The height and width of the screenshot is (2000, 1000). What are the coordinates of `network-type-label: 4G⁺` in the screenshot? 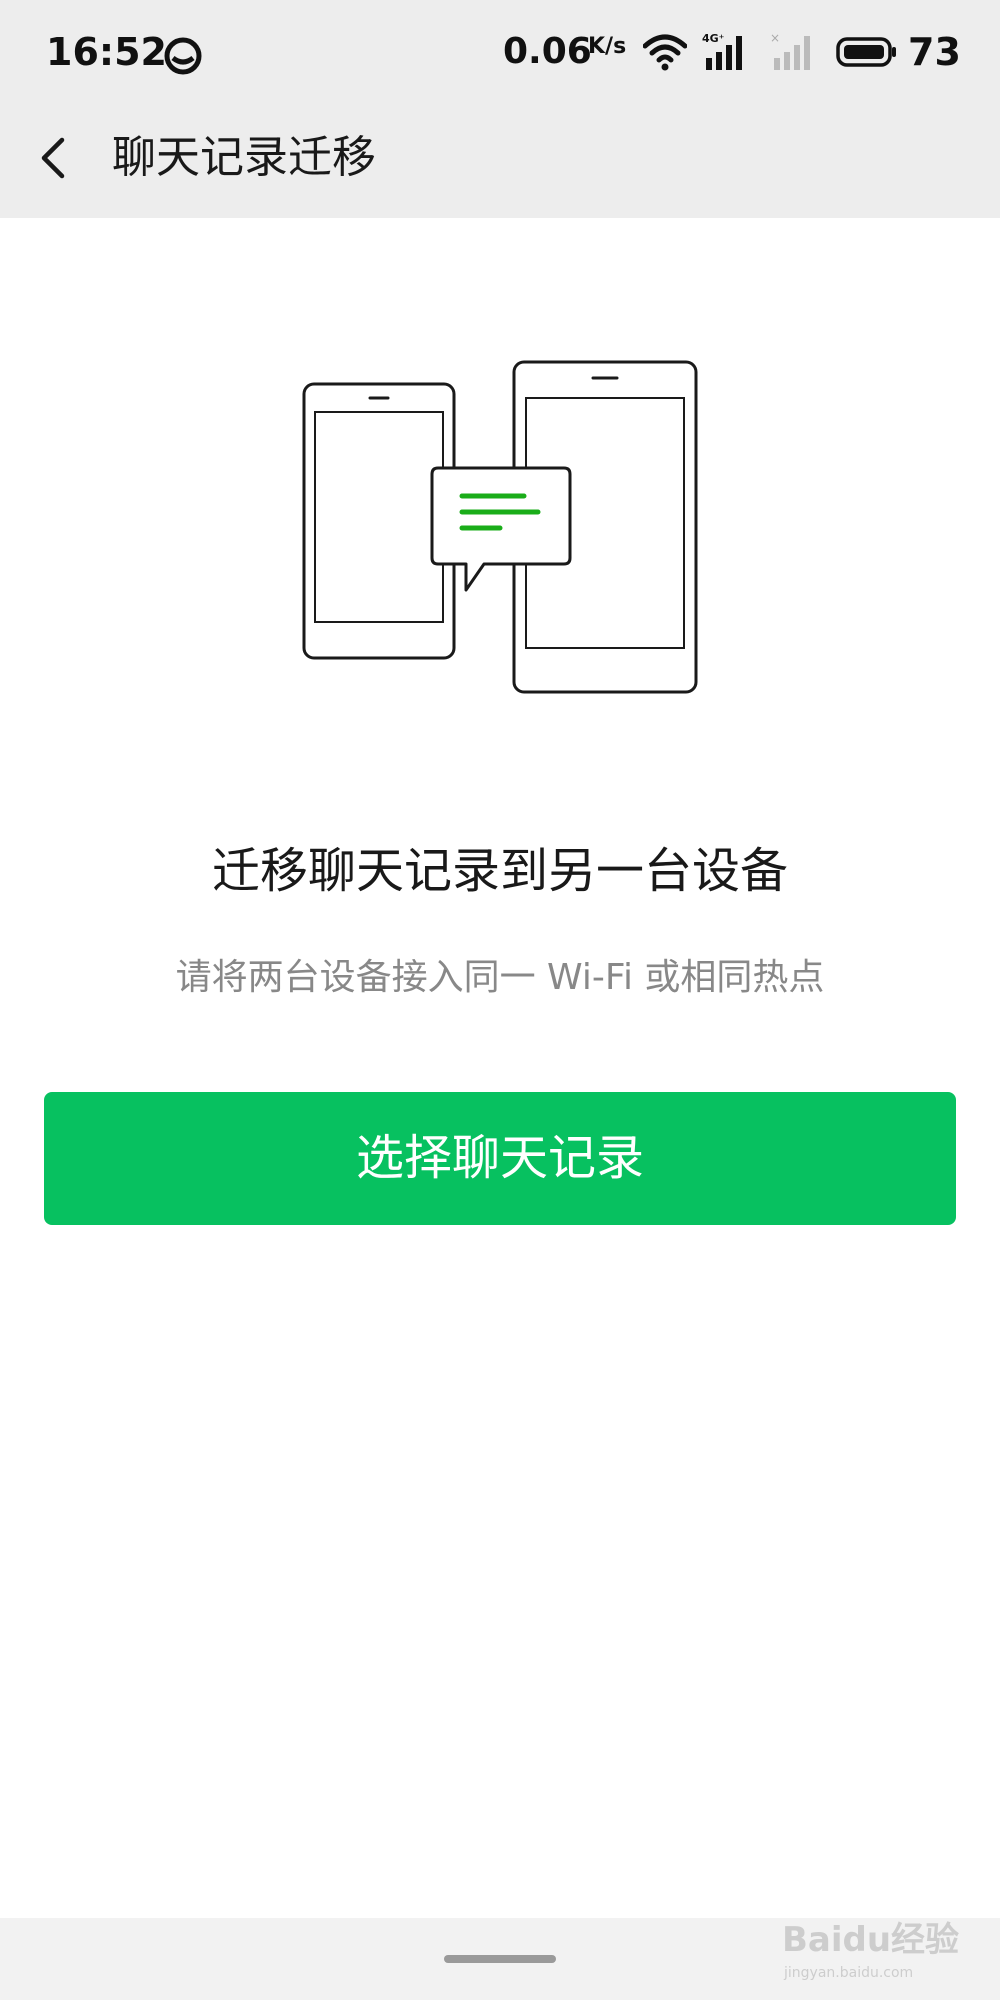 It's located at (713, 38).